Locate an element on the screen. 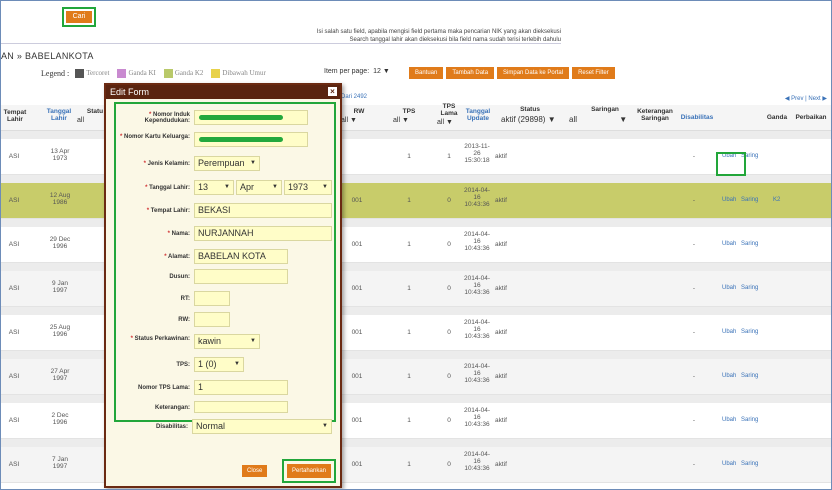 This screenshot has height=490, width=832. day-value: 13 is located at coordinates (203, 187).